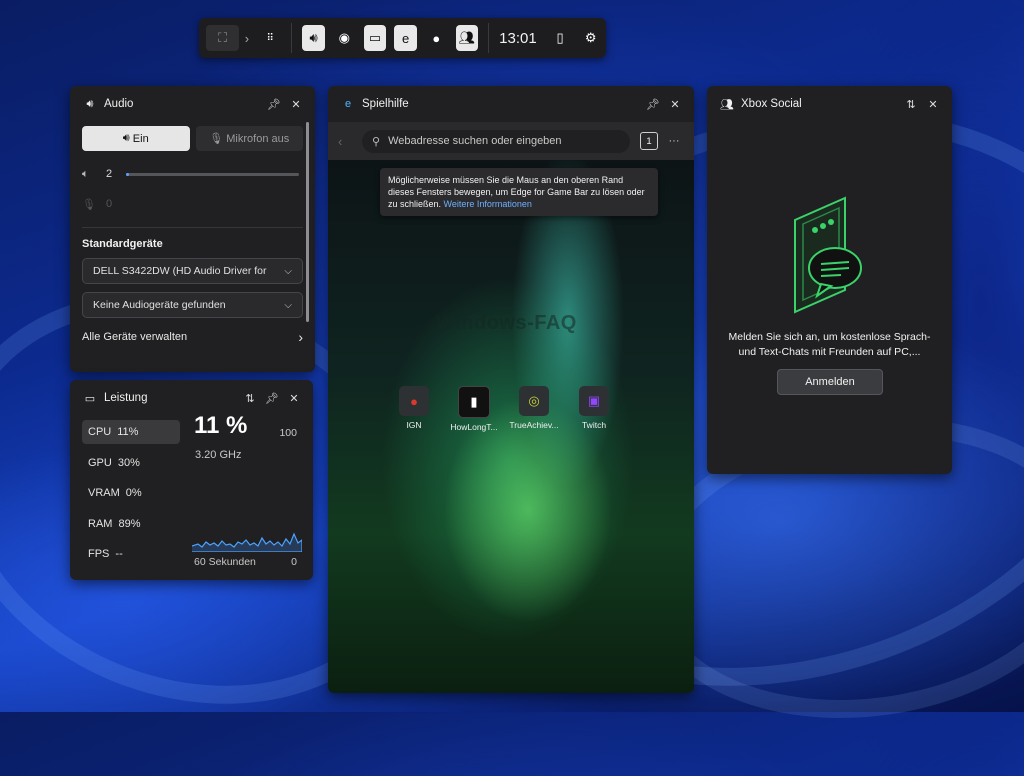  I want to click on audio-title-bar: 🔊︎ Audio 📌︎ ✕, so click(192, 104).